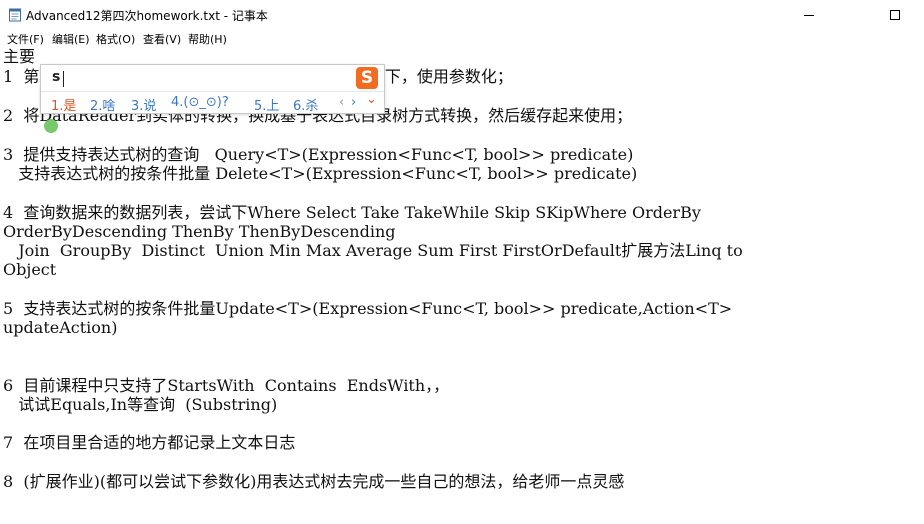 The height and width of the screenshot is (524, 924). I want to click on ime-caret, so click(63, 79).